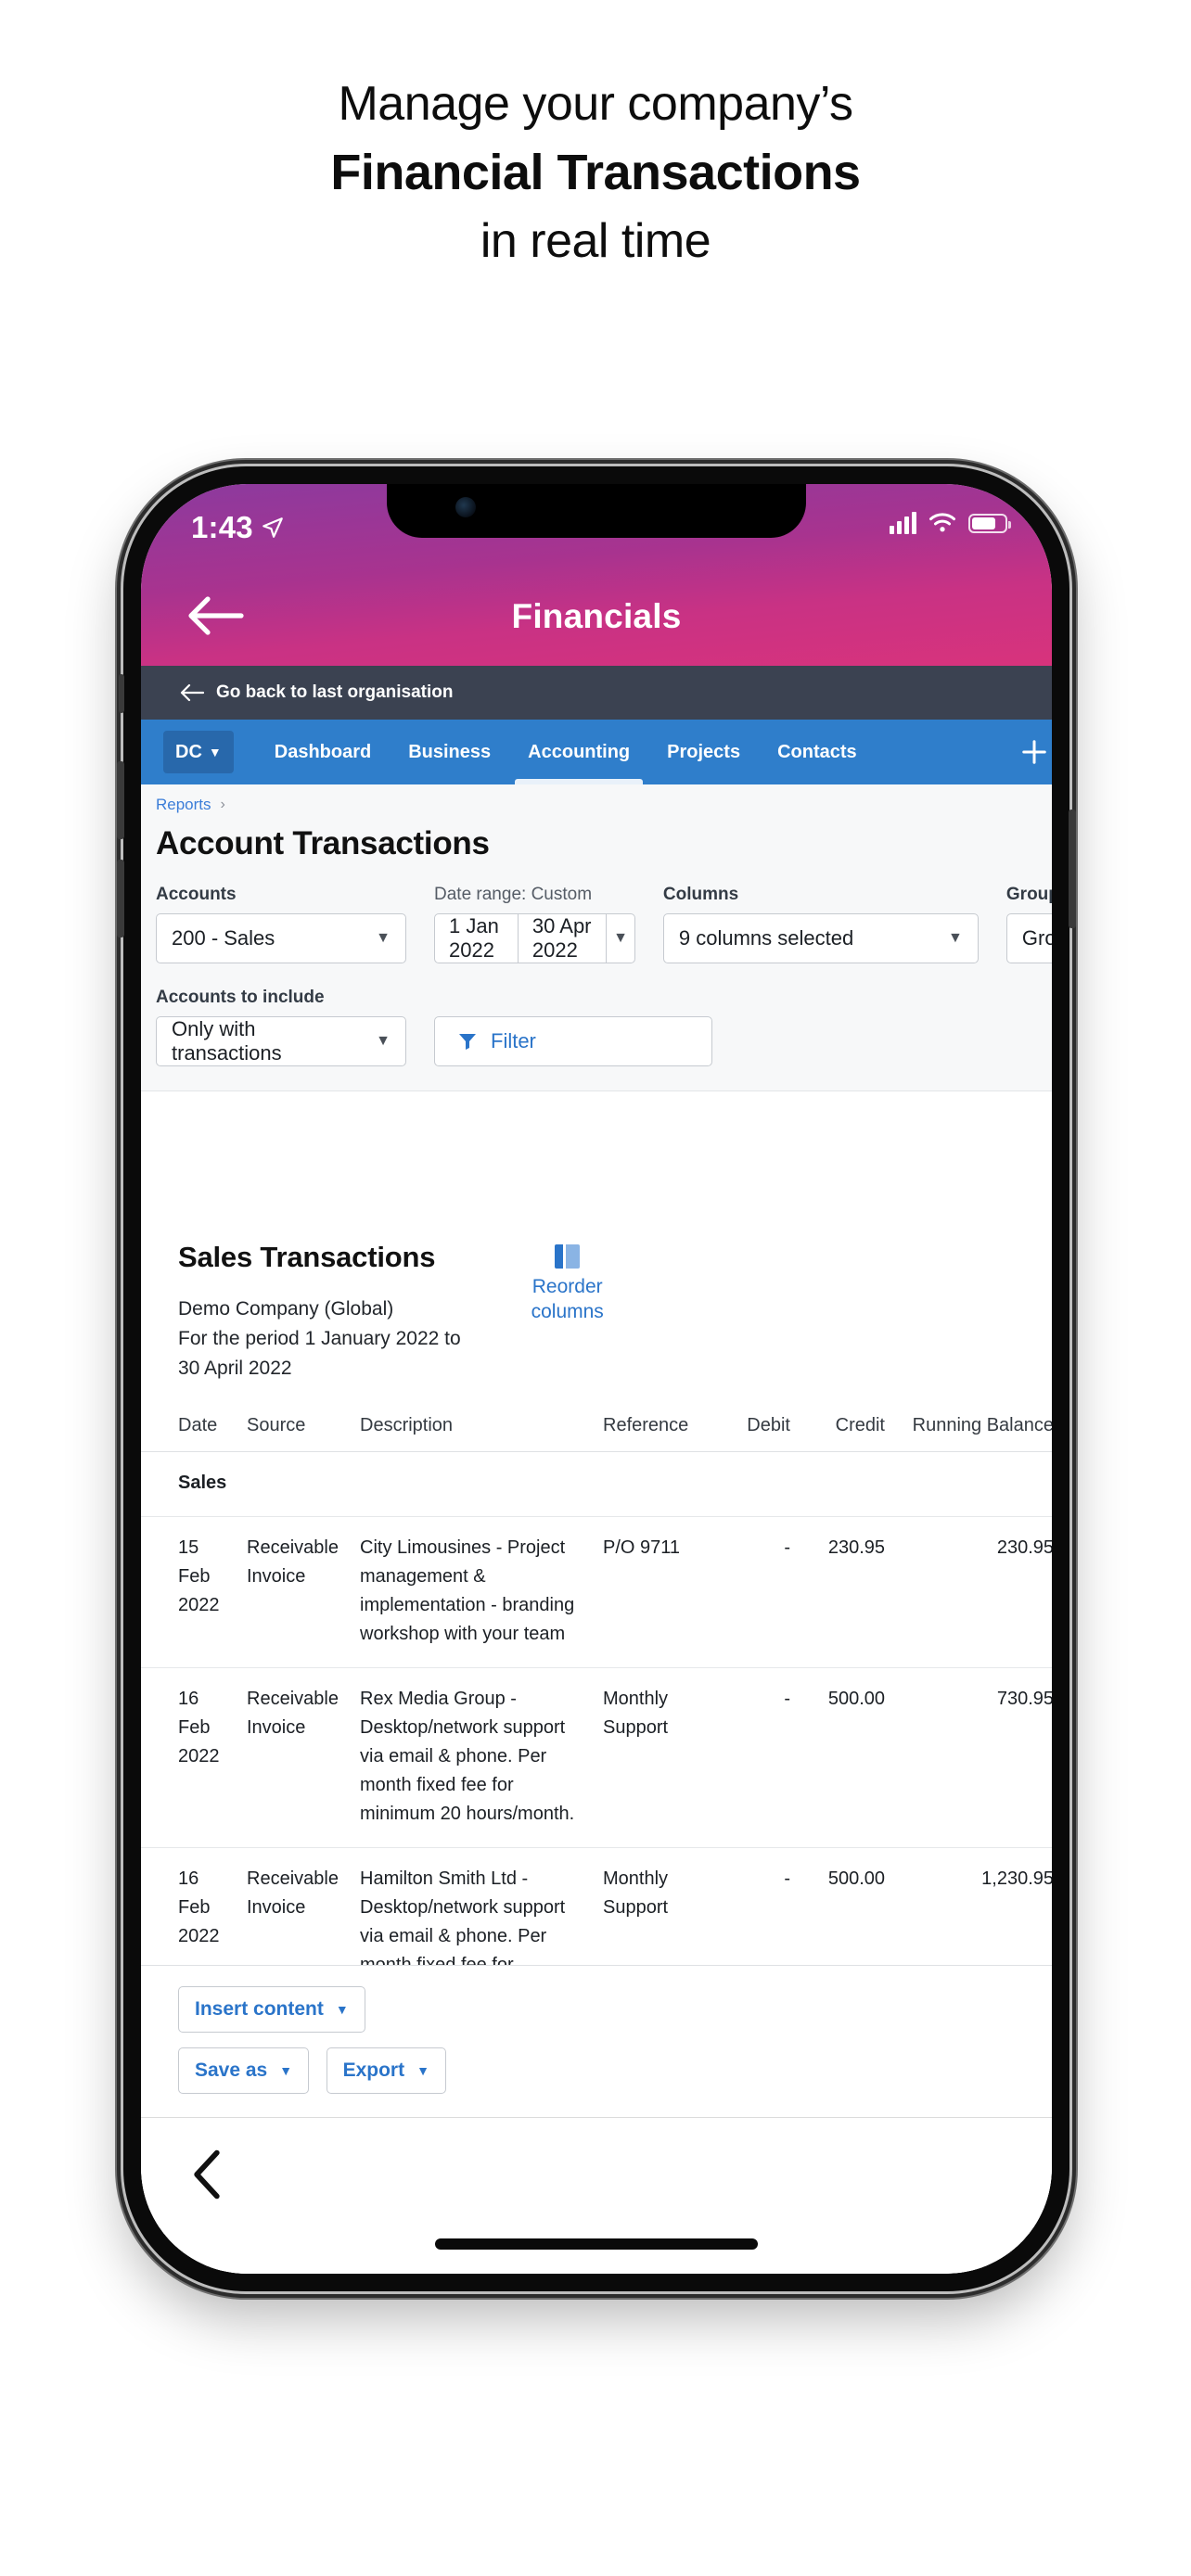 The width and height of the screenshot is (1191, 2576). Describe the element at coordinates (121, 898) in the screenshot. I see `volume-down-button` at that location.